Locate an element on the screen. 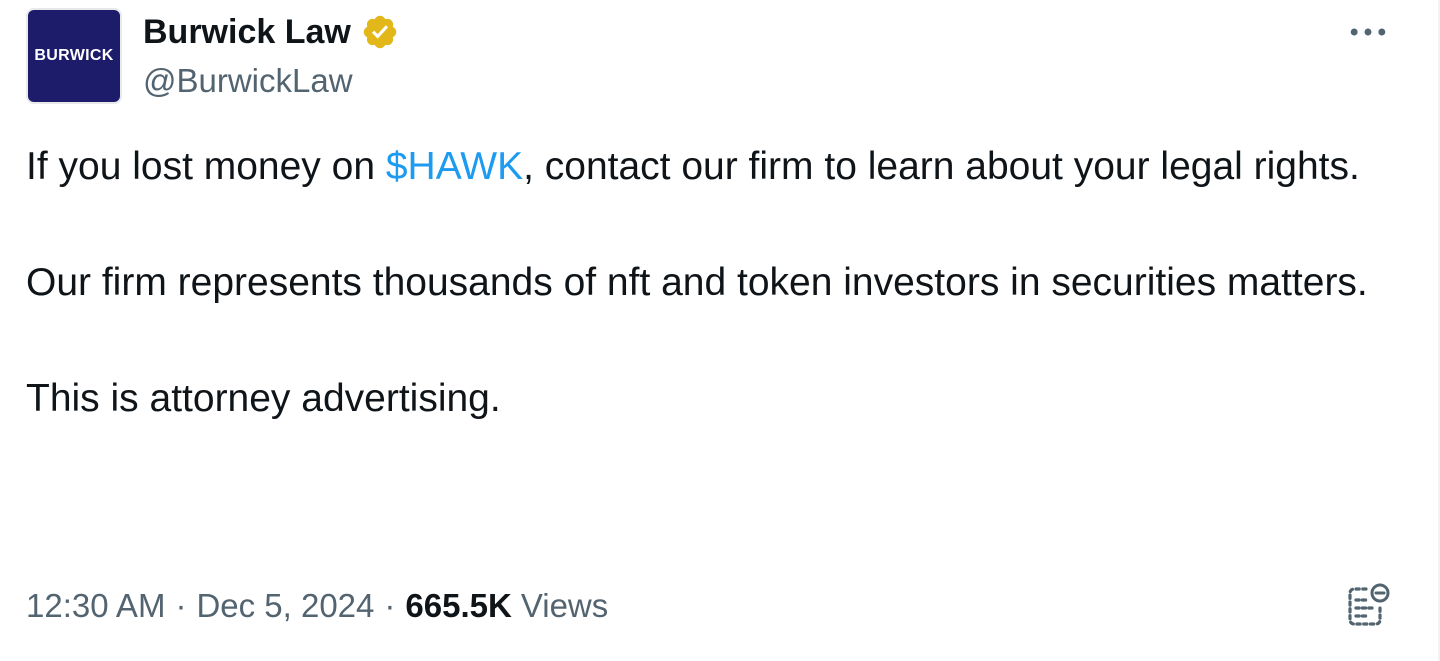 The width and height of the screenshot is (1440, 661). views-label: Views is located at coordinates (564, 605).